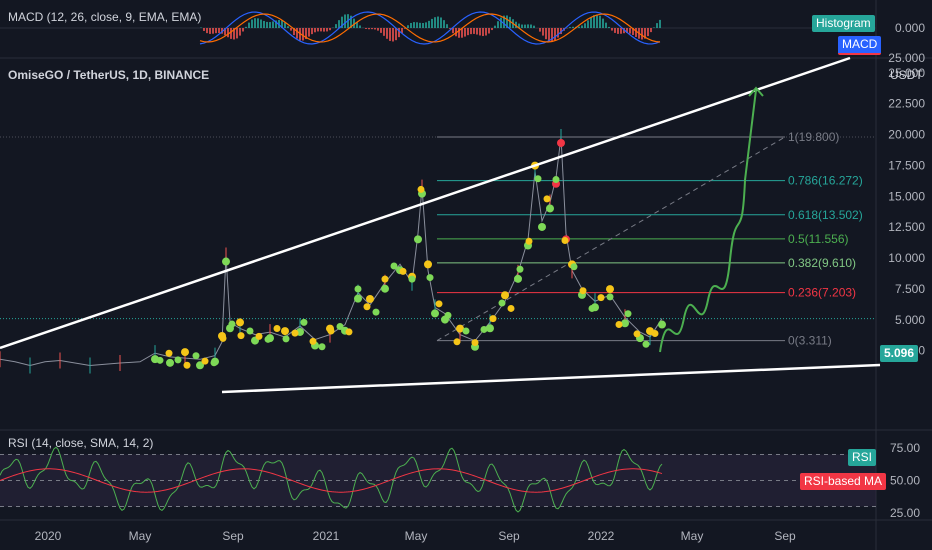 Image resolution: width=932 pixels, height=550 pixels. What do you see at coordinates (438, 479) in the screenshot?
I see `rsi-pane` at bounding box center [438, 479].